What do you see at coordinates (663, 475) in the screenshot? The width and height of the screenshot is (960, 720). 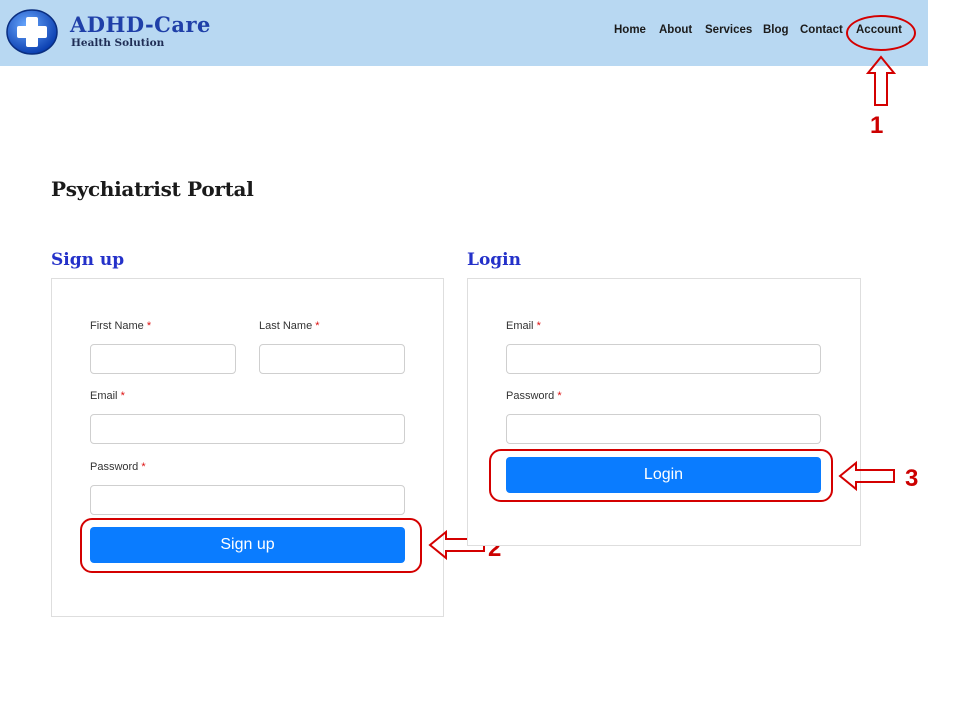 I see `login-button: Login` at bounding box center [663, 475].